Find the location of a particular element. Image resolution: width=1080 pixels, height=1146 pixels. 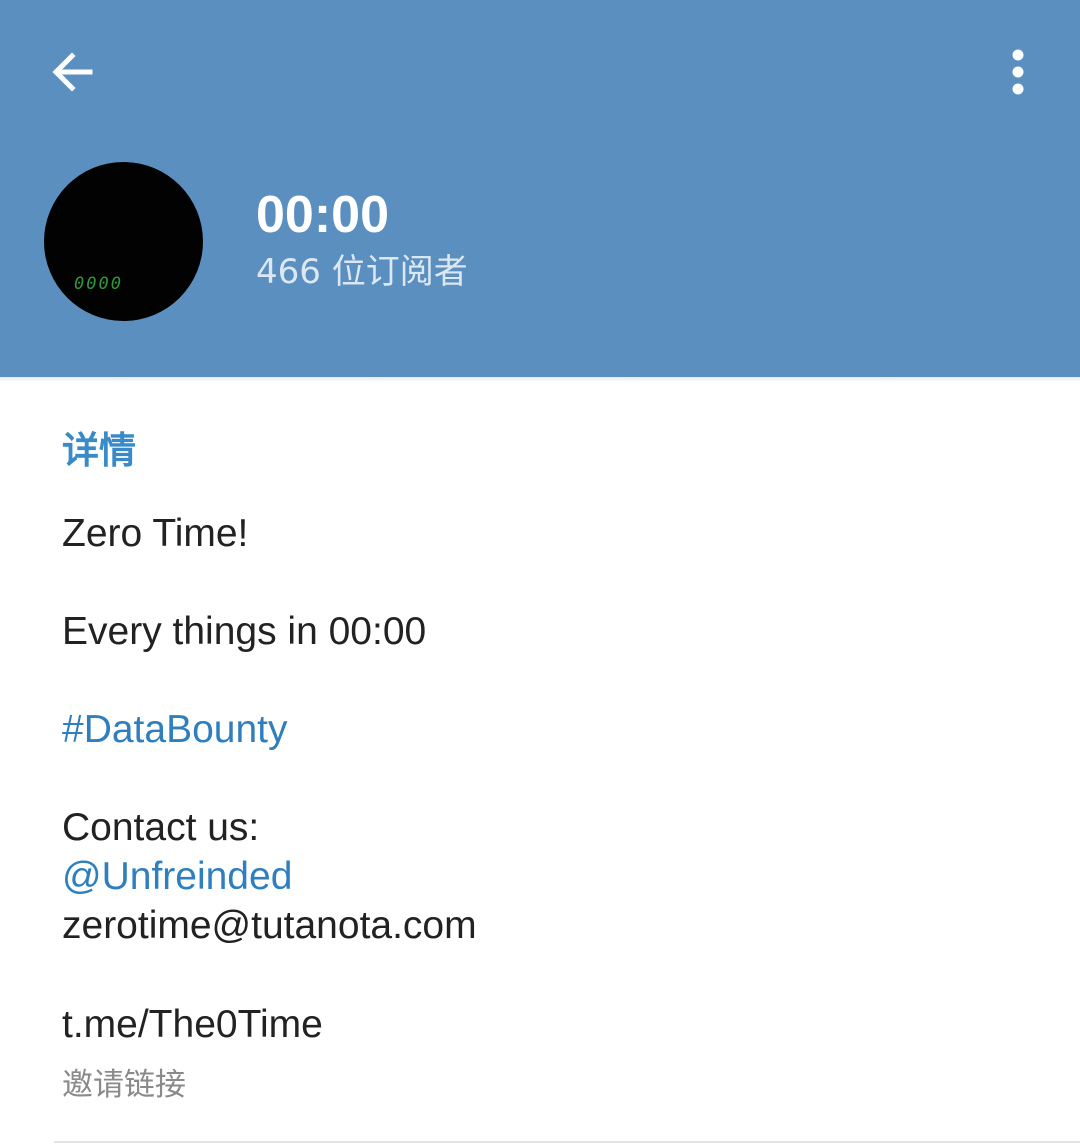

description-line-2: Every things in 00:00 is located at coordinates (244, 631).